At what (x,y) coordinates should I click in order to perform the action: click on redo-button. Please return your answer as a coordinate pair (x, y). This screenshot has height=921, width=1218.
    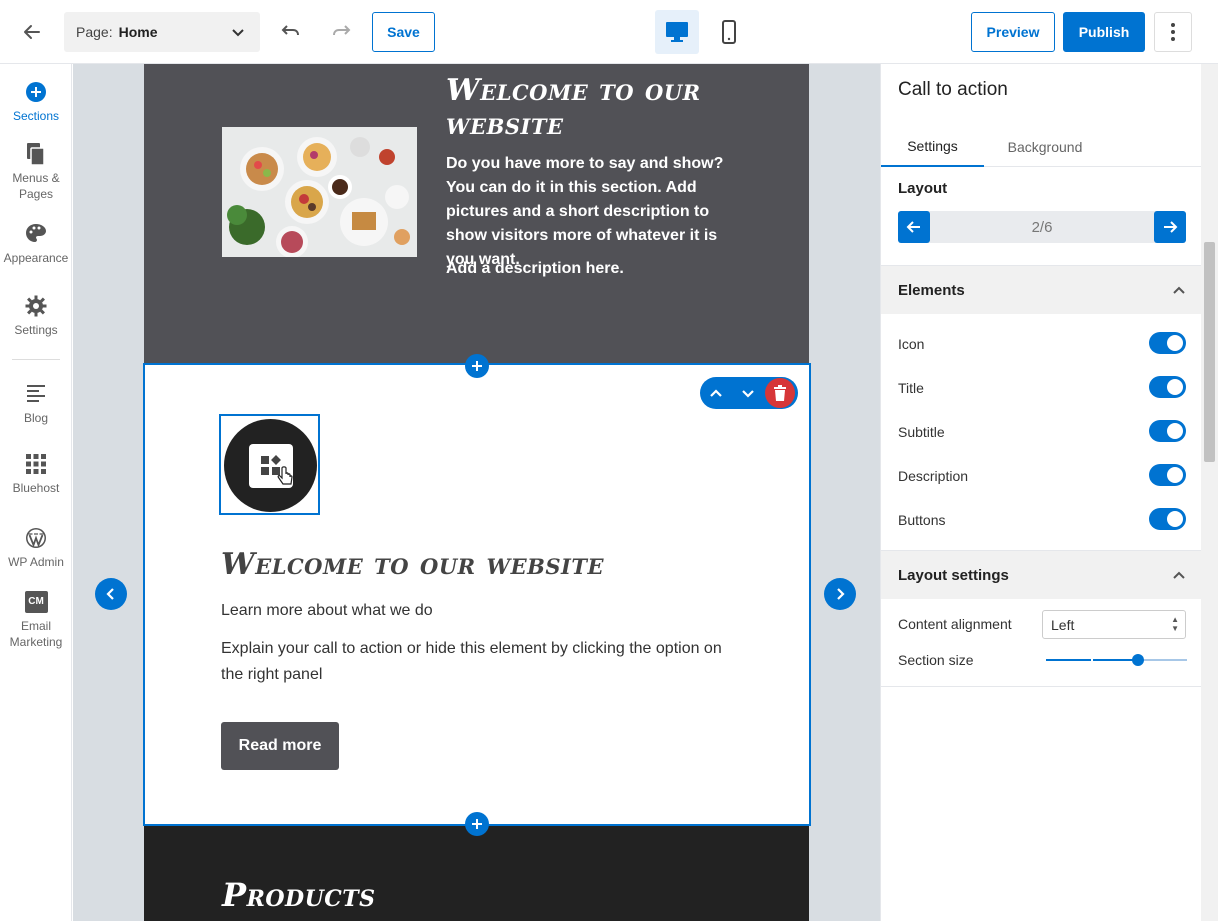
    Looking at the image, I should click on (342, 32).